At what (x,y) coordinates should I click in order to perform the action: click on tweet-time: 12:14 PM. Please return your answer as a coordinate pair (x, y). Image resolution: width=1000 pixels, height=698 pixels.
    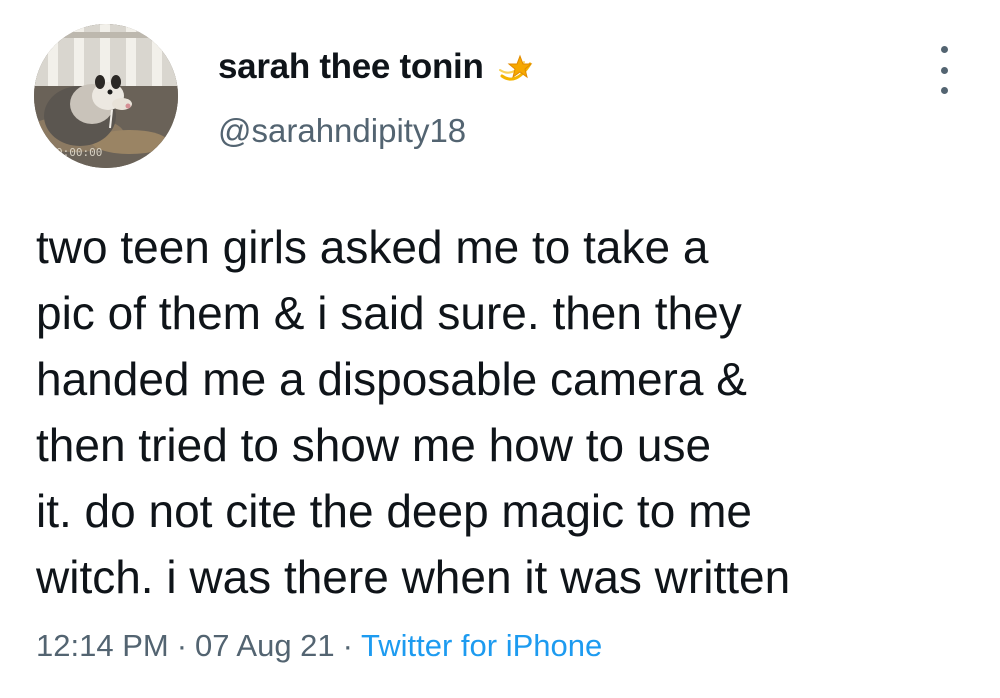
    Looking at the image, I should click on (102, 645).